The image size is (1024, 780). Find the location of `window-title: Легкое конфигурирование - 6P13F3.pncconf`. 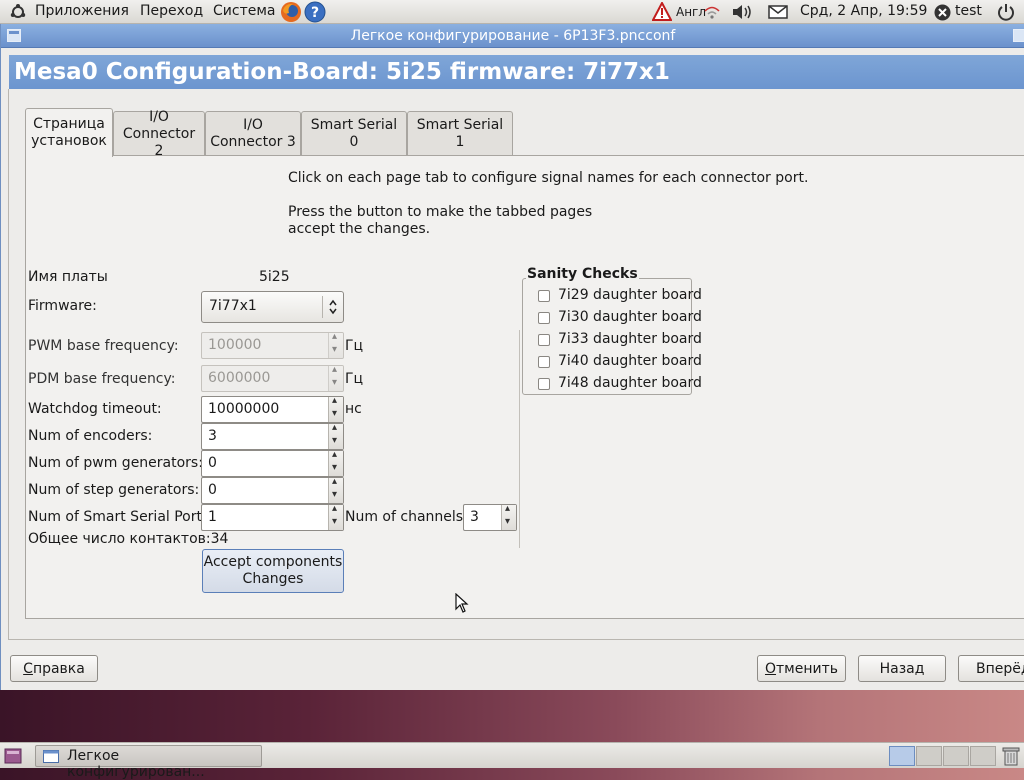

window-title: Легкое конфигурирование - 6P13F3.pncconf is located at coordinates (513, 36).